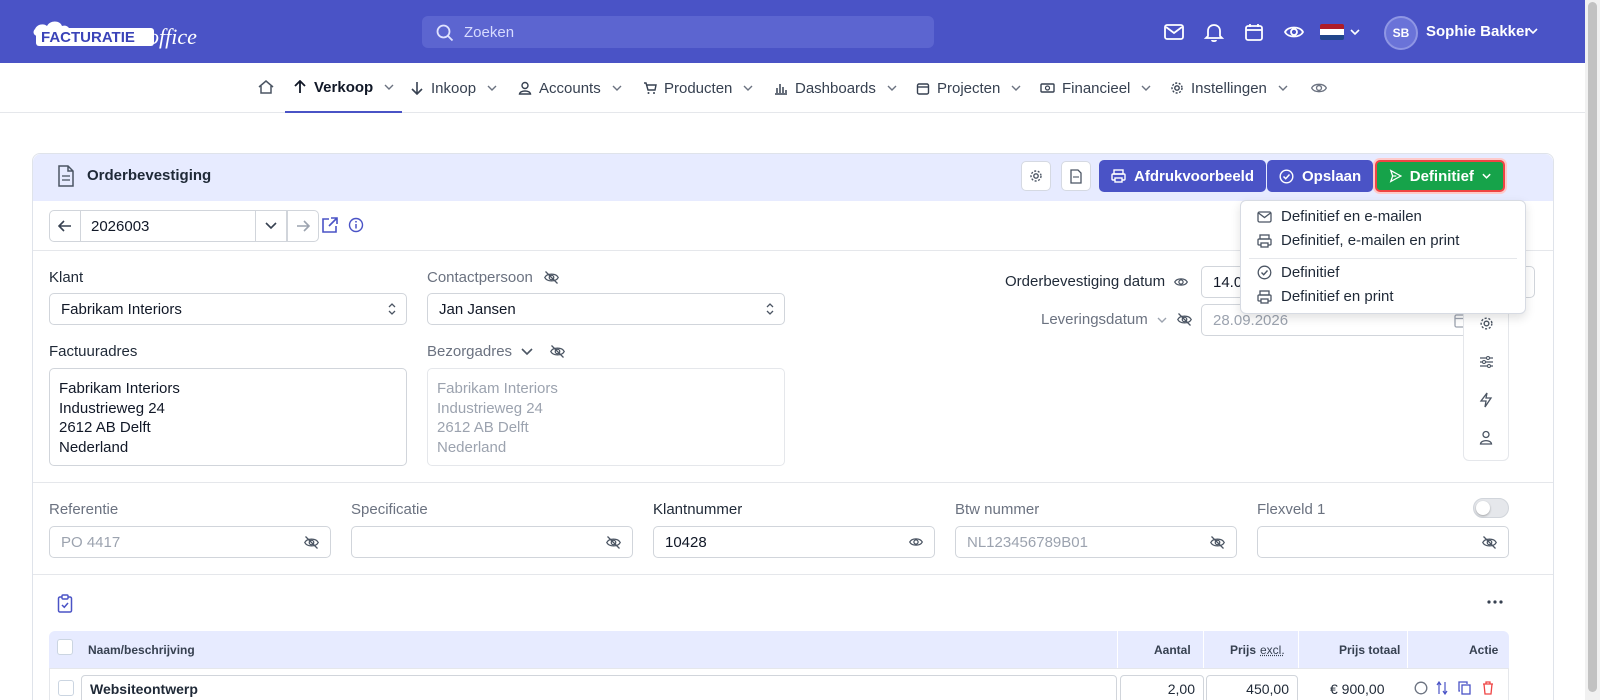  I want to click on lightning-icon, so click(1486, 400).